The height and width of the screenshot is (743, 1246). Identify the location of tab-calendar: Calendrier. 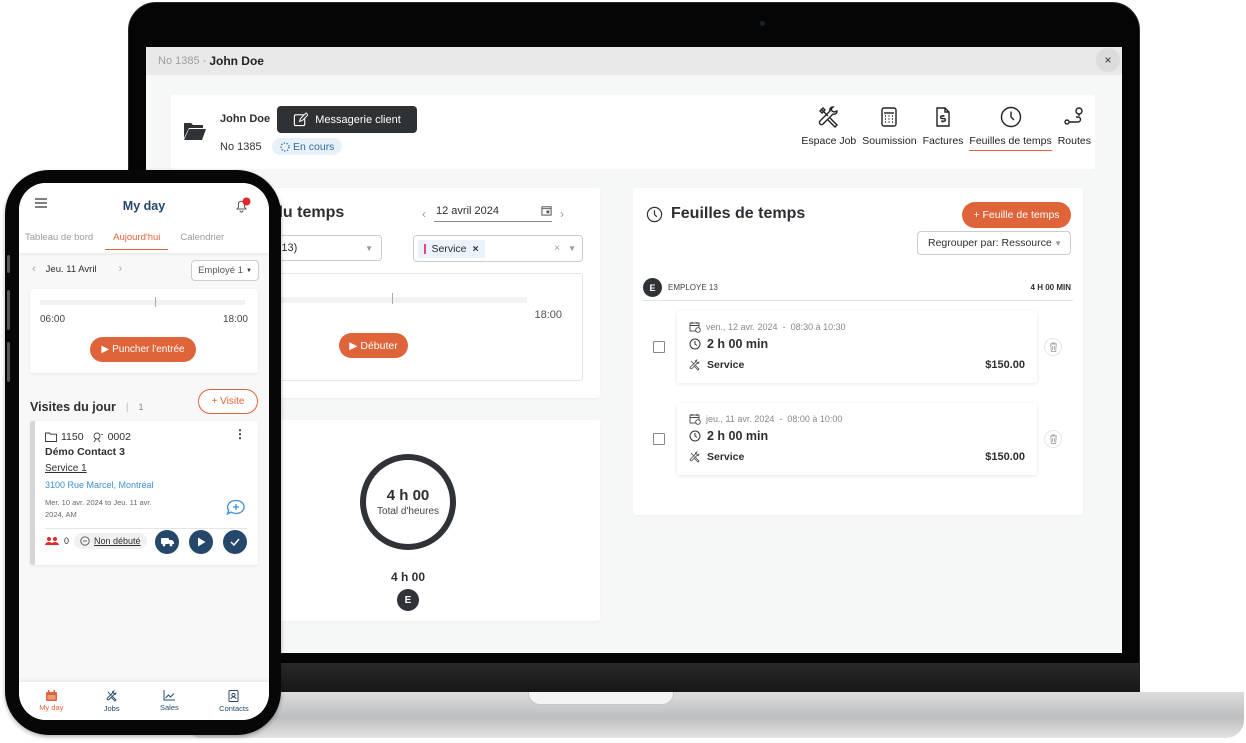
(202, 239).